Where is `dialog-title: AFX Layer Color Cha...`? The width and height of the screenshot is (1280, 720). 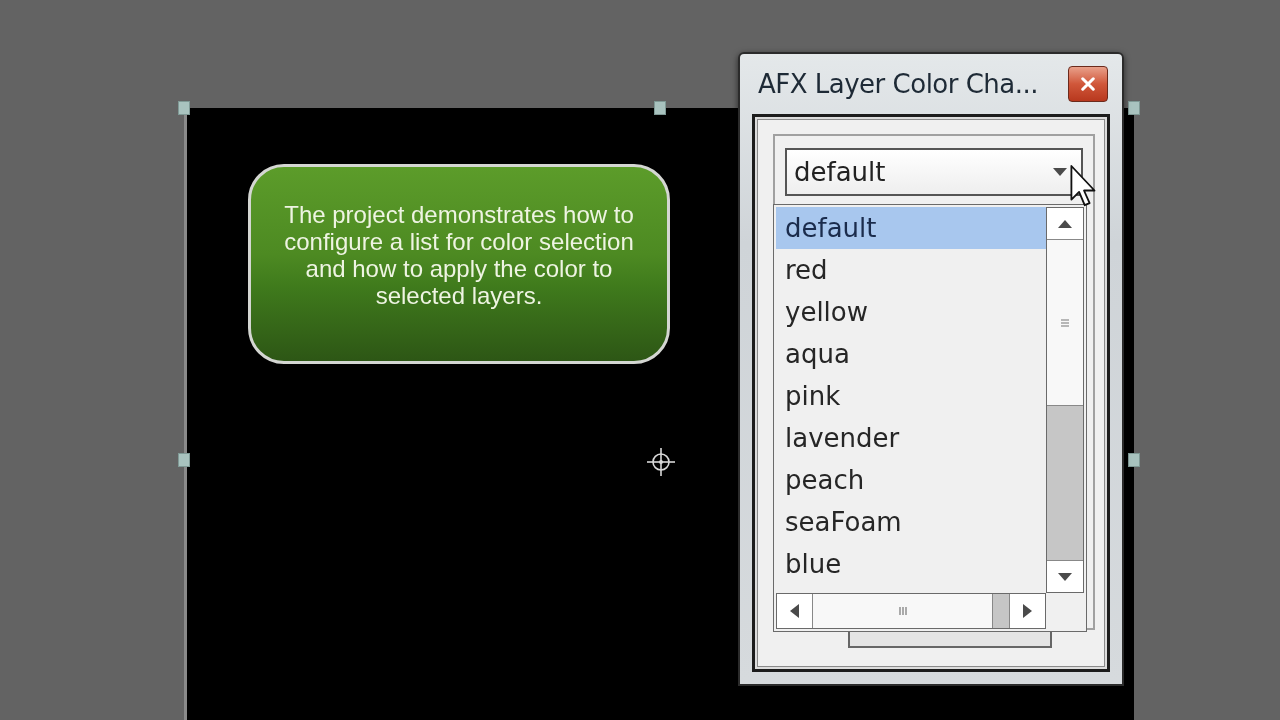 dialog-title: AFX Layer Color Cha... is located at coordinates (899, 84).